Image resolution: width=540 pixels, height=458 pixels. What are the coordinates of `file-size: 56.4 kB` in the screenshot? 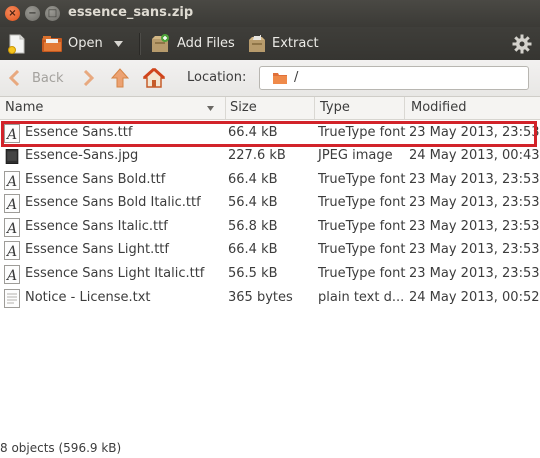 It's located at (253, 202).